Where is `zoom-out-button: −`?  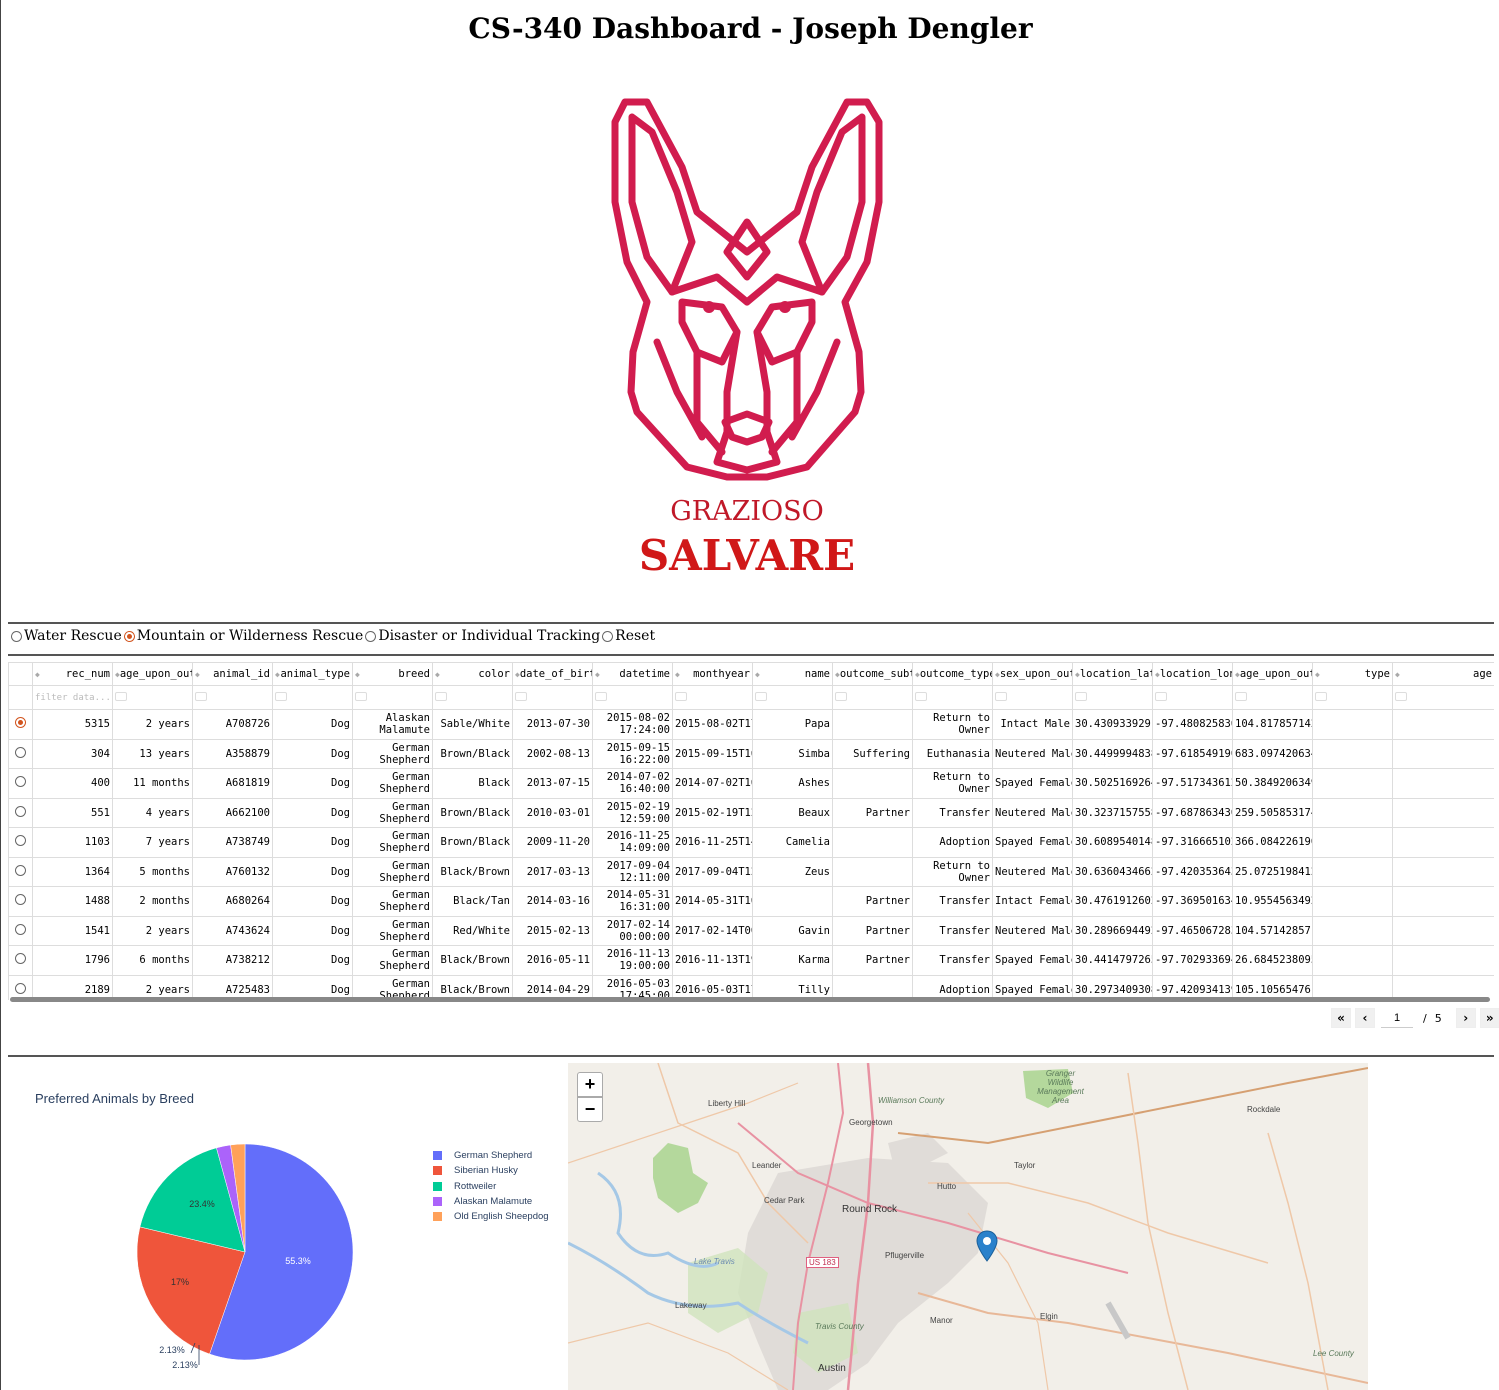 zoom-out-button: − is located at coordinates (590, 1109).